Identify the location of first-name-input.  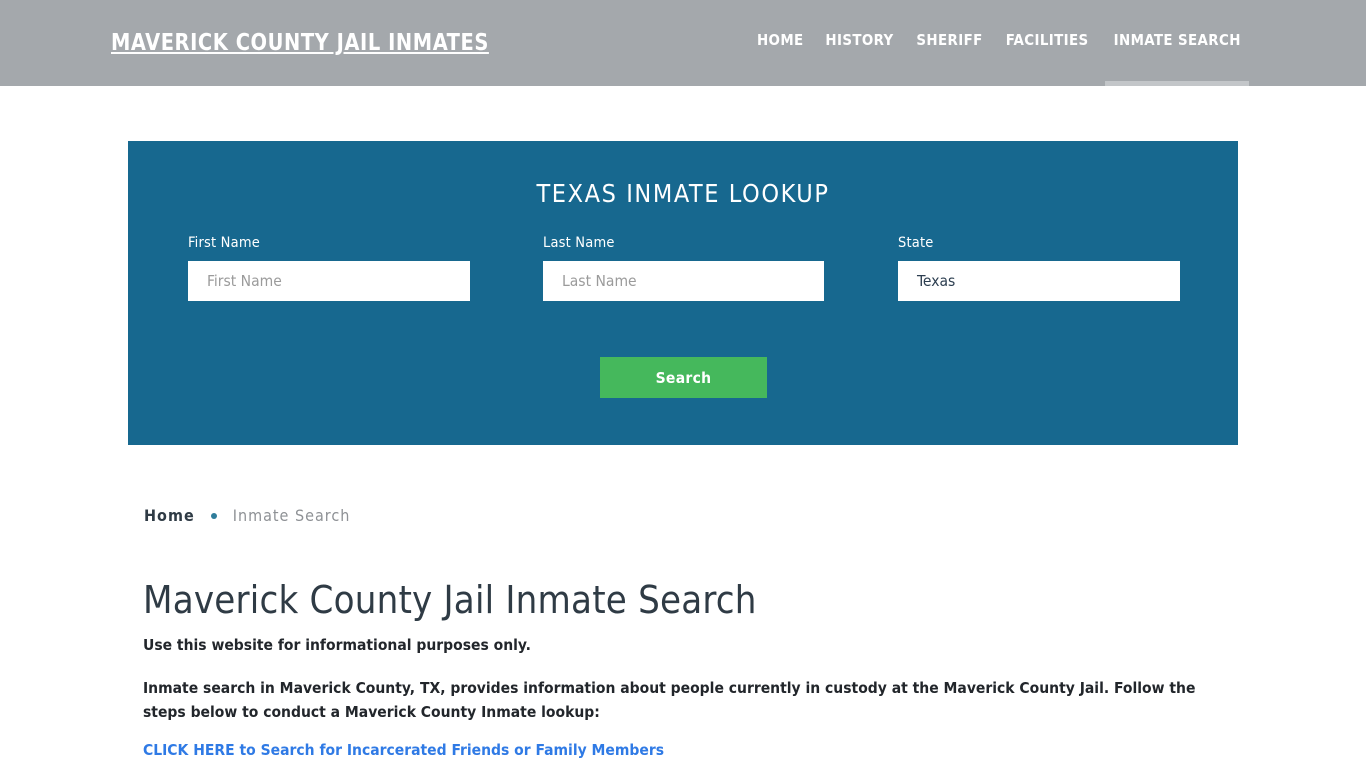
(329, 281).